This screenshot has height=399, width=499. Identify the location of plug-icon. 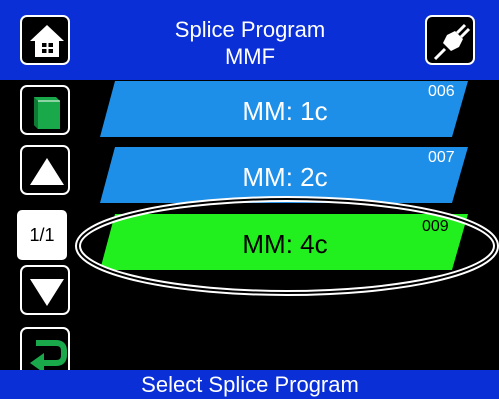
(452, 42).